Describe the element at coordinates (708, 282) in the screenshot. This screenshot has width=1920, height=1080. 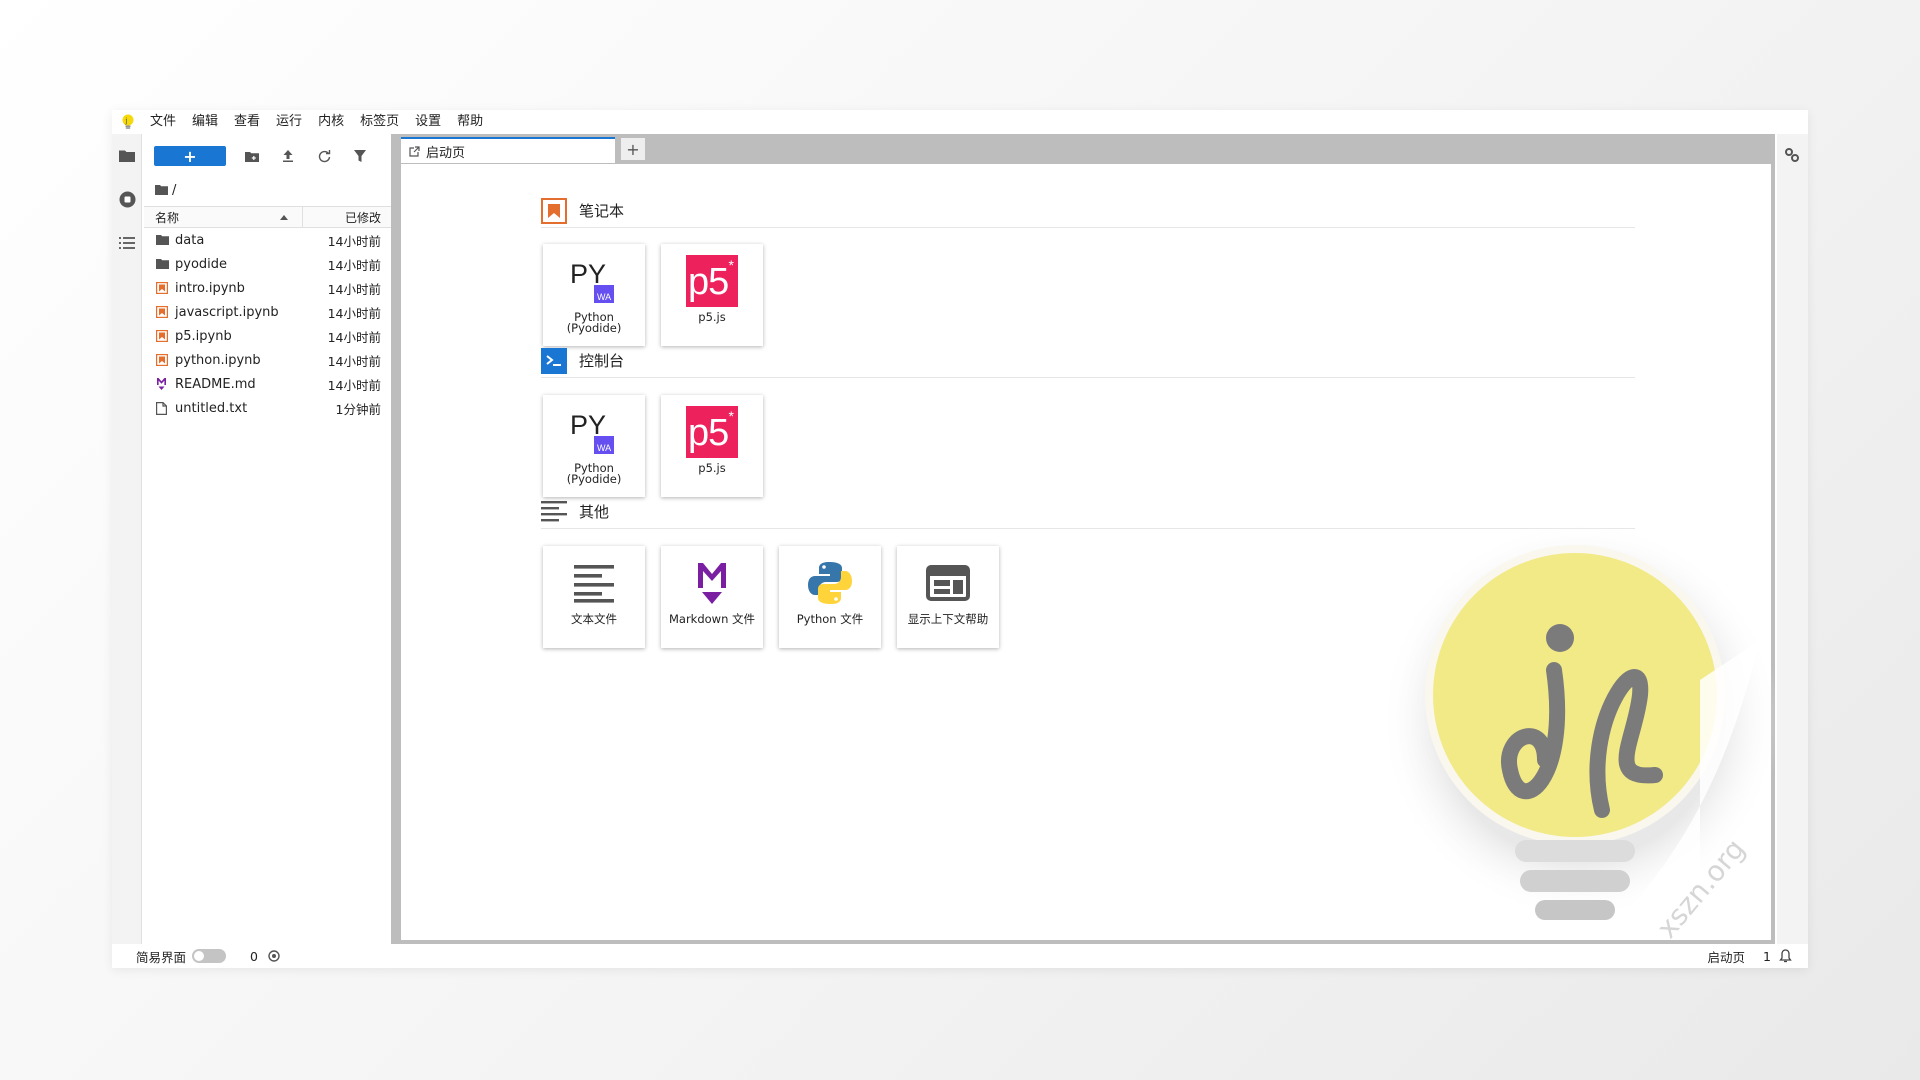
I see `p5-logo-text: p5` at that location.